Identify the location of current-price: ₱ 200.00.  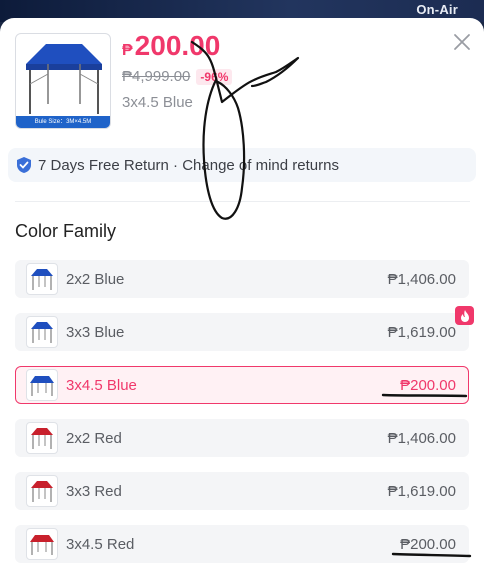
(171, 46).